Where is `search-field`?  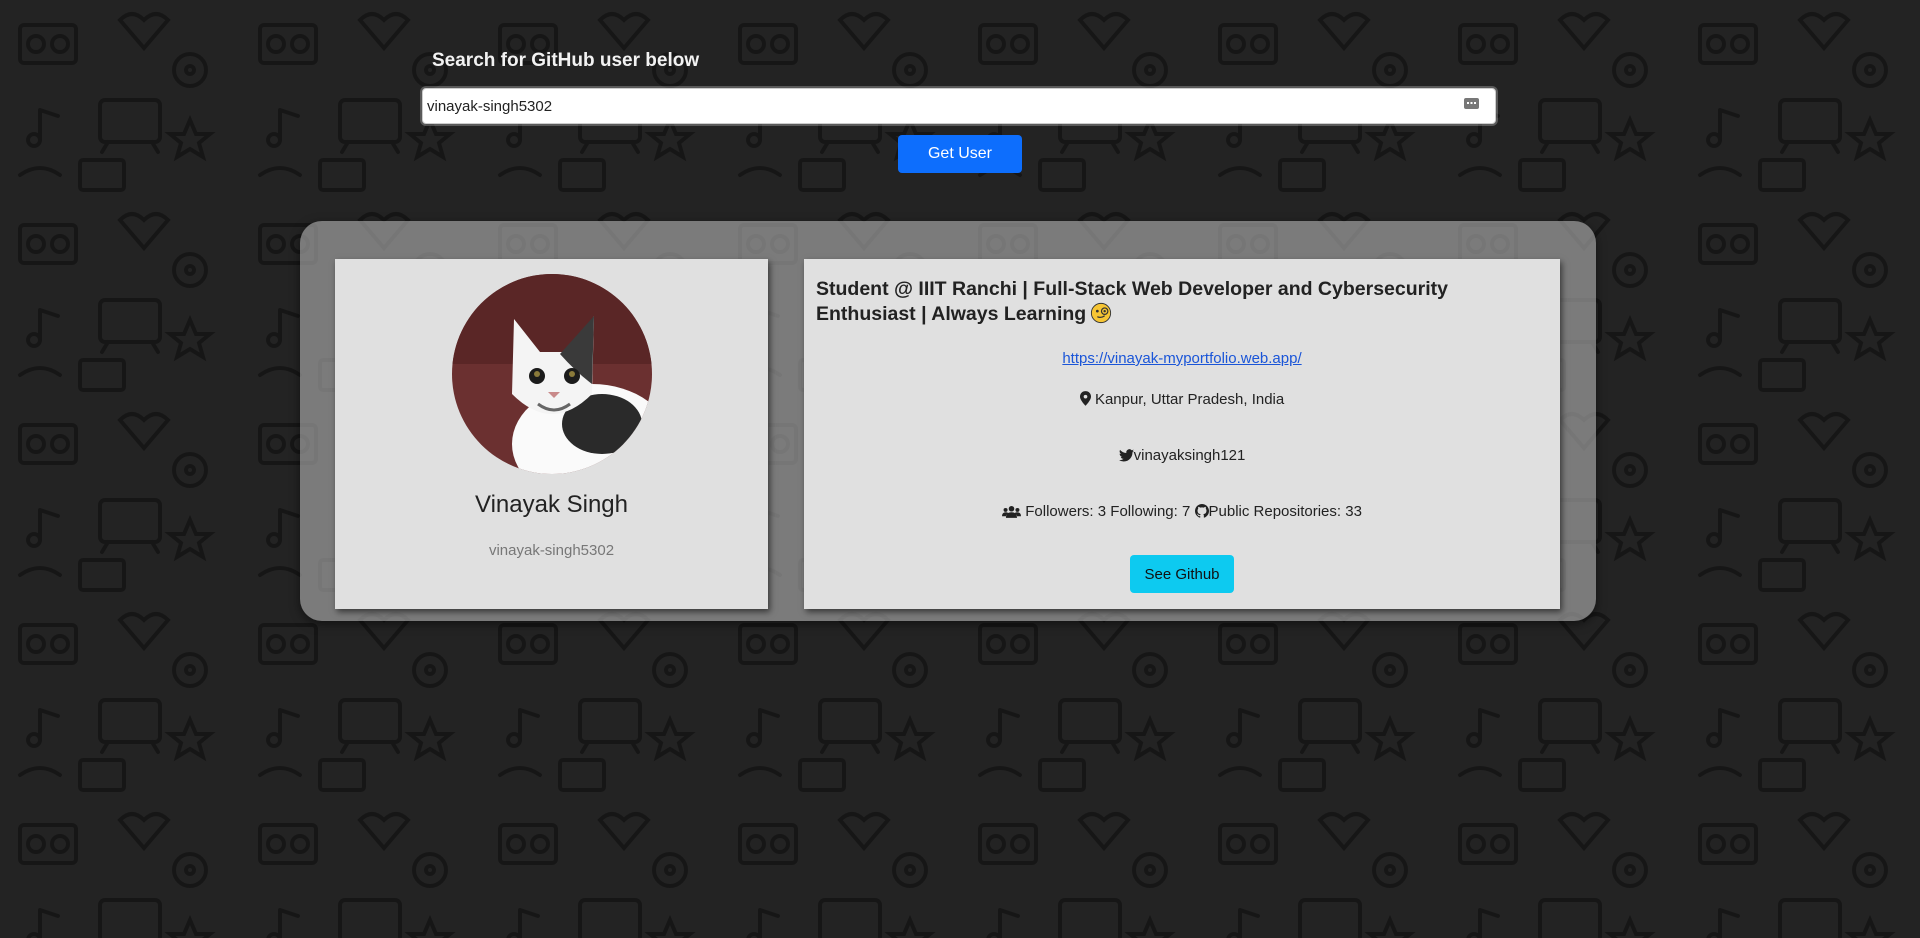
search-field is located at coordinates (959, 106).